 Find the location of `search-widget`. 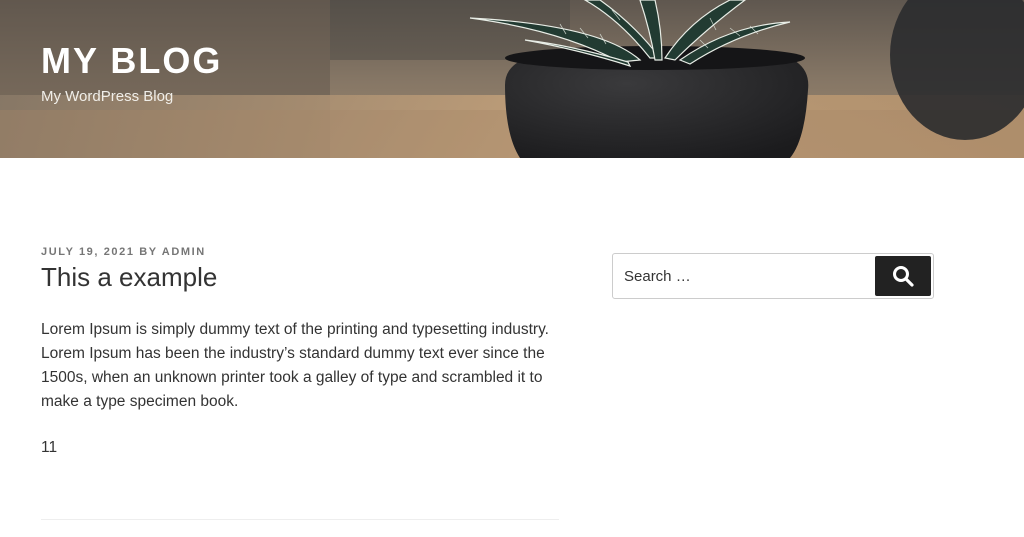

search-widget is located at coordinates (773, 276).